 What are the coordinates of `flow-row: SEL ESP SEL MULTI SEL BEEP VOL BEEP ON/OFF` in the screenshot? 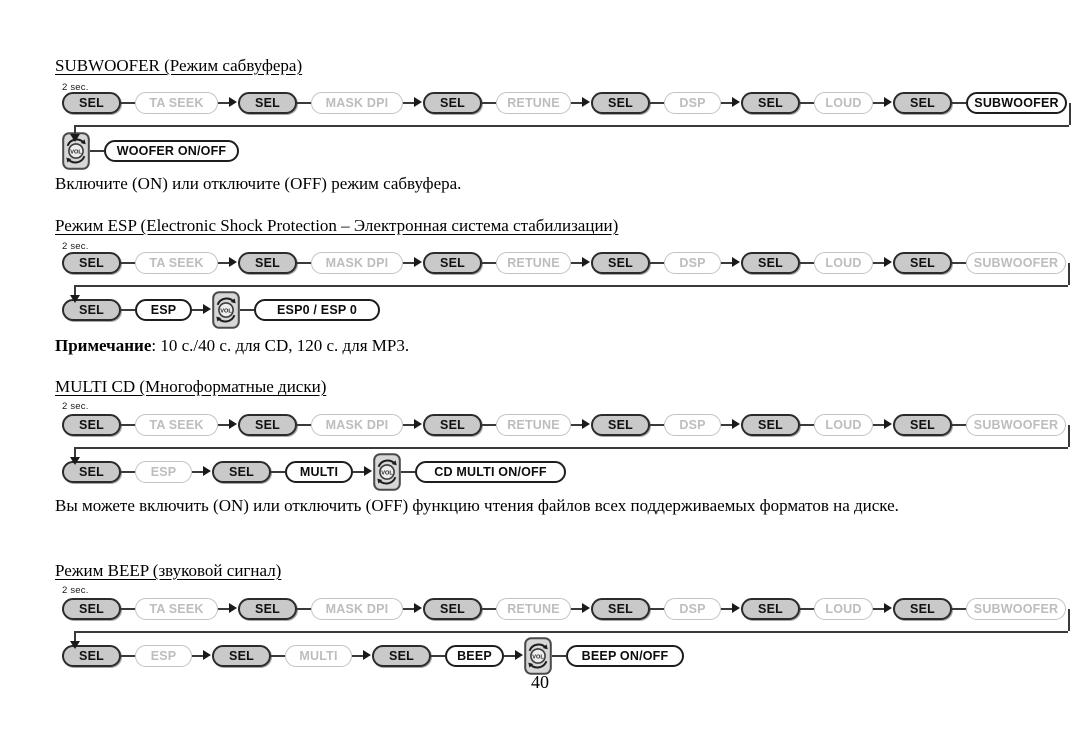 It's located at (373, 656).